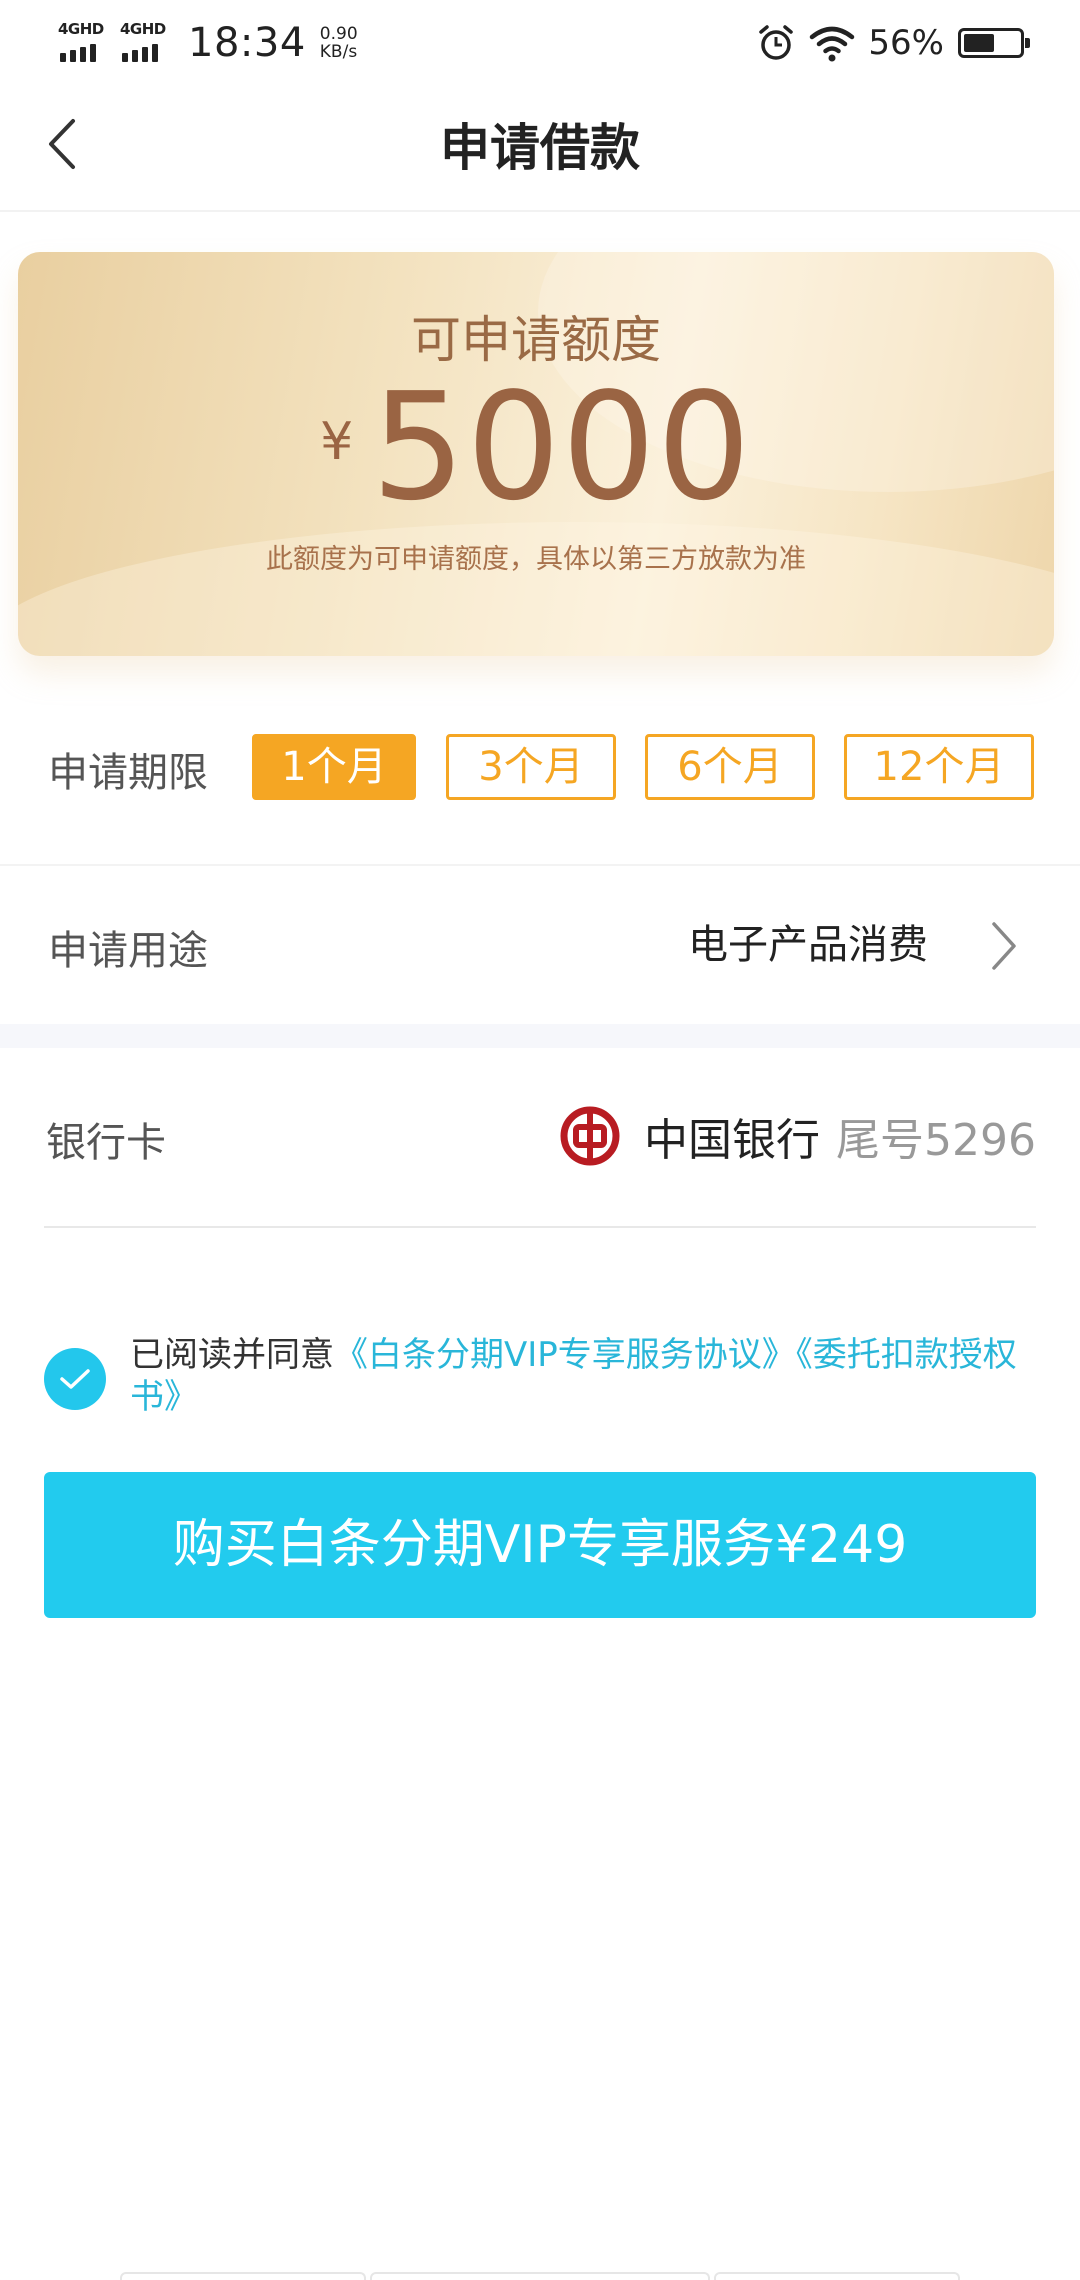 The height and width of the screenshot is (2280, 1080). I want to click on wifi-icon, so click(832, 44).